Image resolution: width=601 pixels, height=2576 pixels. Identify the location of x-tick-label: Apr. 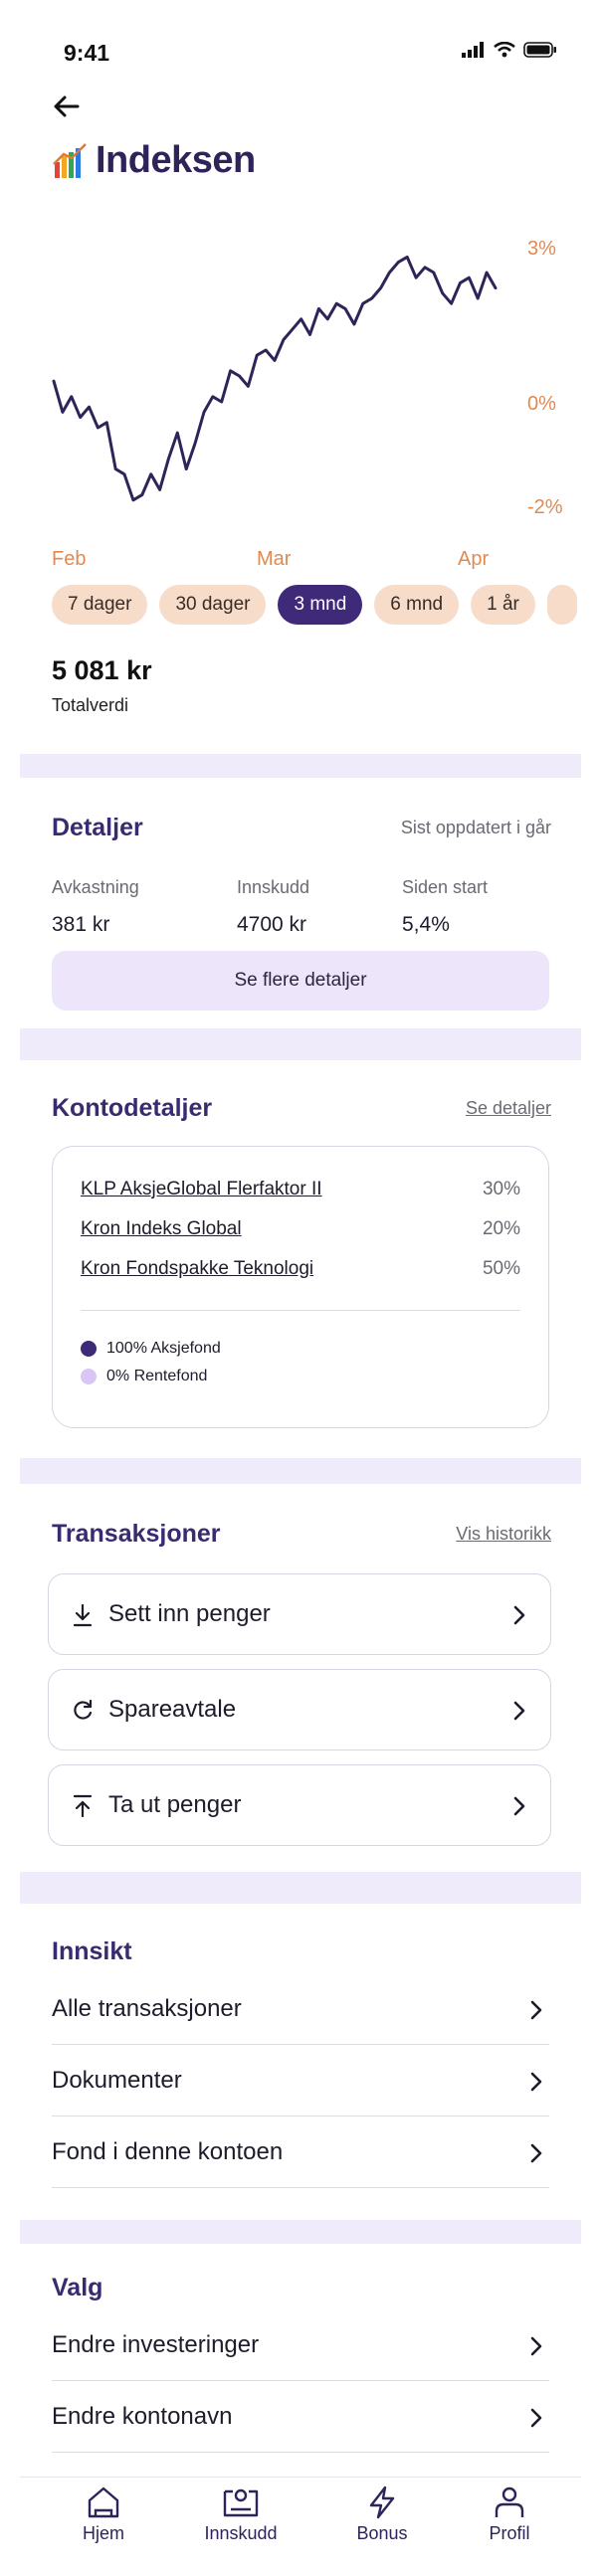
(473, 559).